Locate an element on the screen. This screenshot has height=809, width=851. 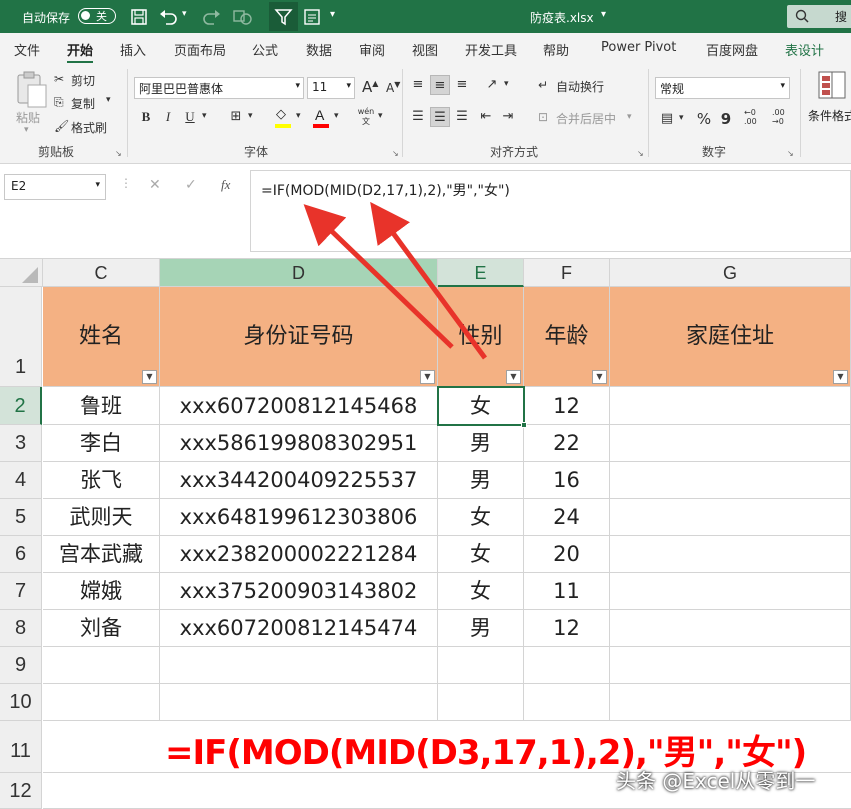
cut-button: 剪切 is located at coordinates (83, 80).